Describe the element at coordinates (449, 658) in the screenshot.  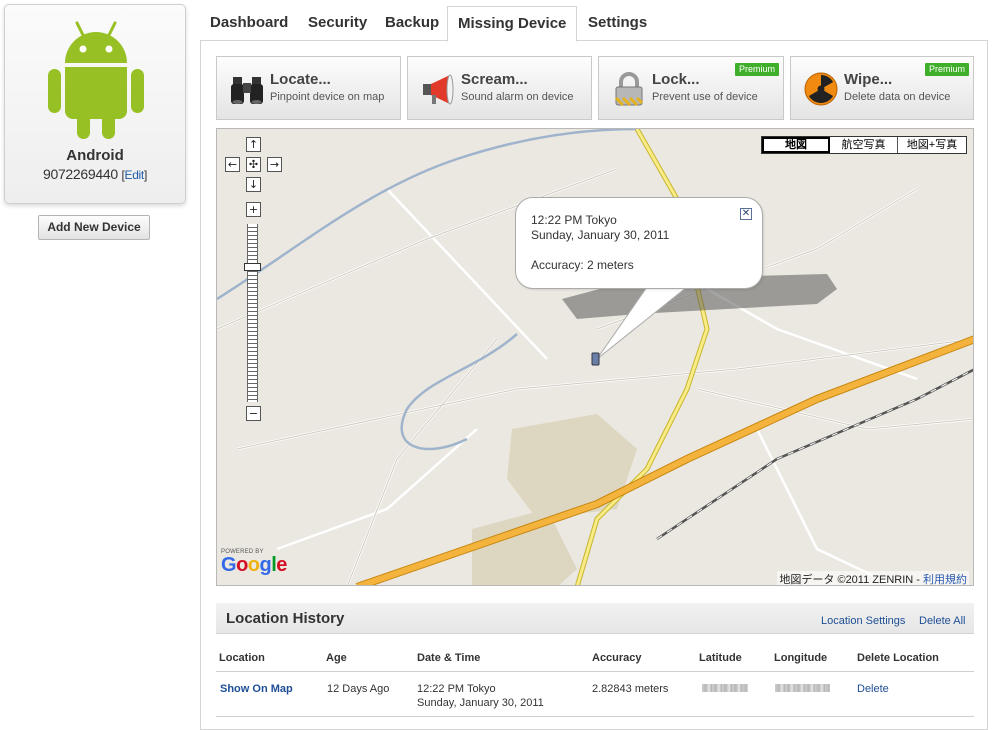
I see `col-date-time: Date & Time` at that location.